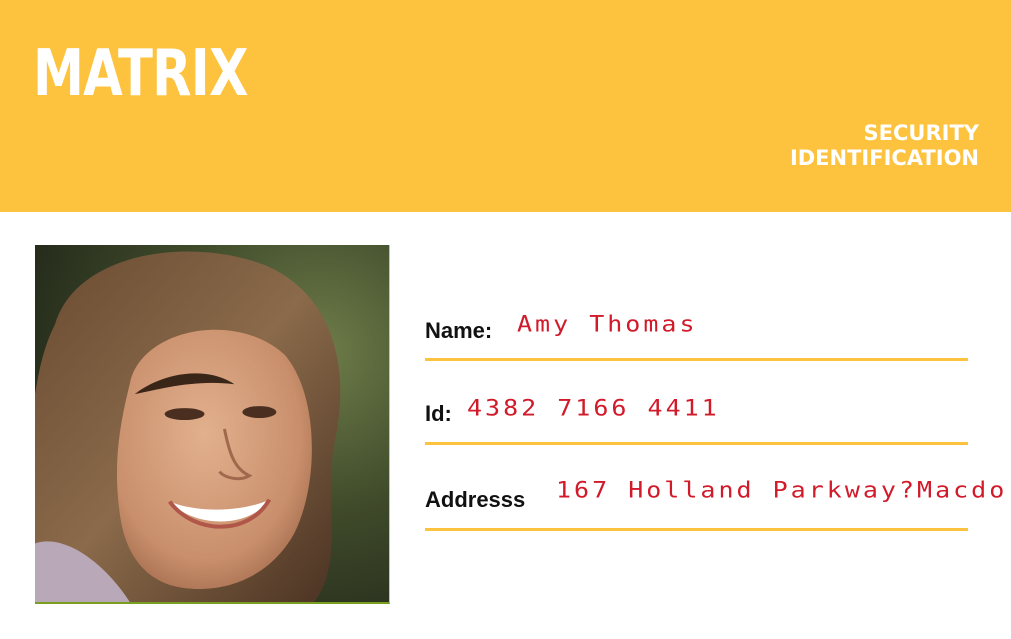  What do you see at coordinates (438, 413) in the screenshot?
I see `id-label: Id:` at bounding box center [438, 413].